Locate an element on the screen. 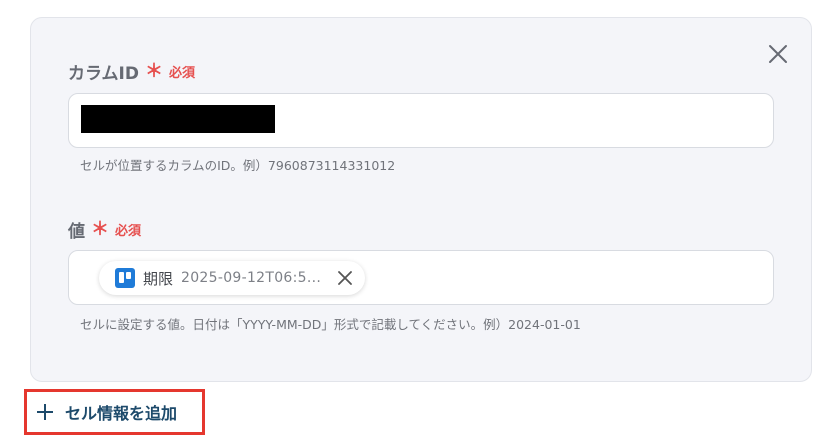 The height and width of the screenshot is (438, 830). value-label: 値 is located at coordinates (76, 232).